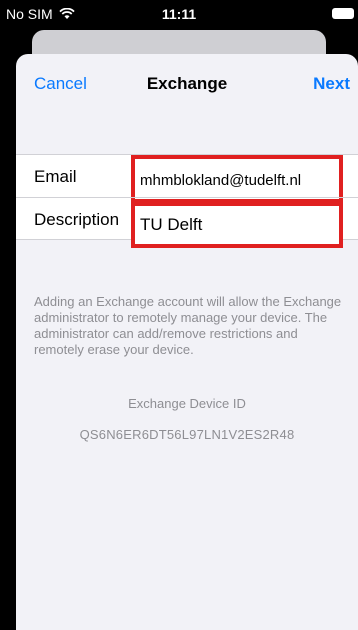  Describe the element at coordinates (187, 434) in the screenshot. I see `device-id-value: QS6N6ER6DT56L97LN1V2ES2R48` at that location.